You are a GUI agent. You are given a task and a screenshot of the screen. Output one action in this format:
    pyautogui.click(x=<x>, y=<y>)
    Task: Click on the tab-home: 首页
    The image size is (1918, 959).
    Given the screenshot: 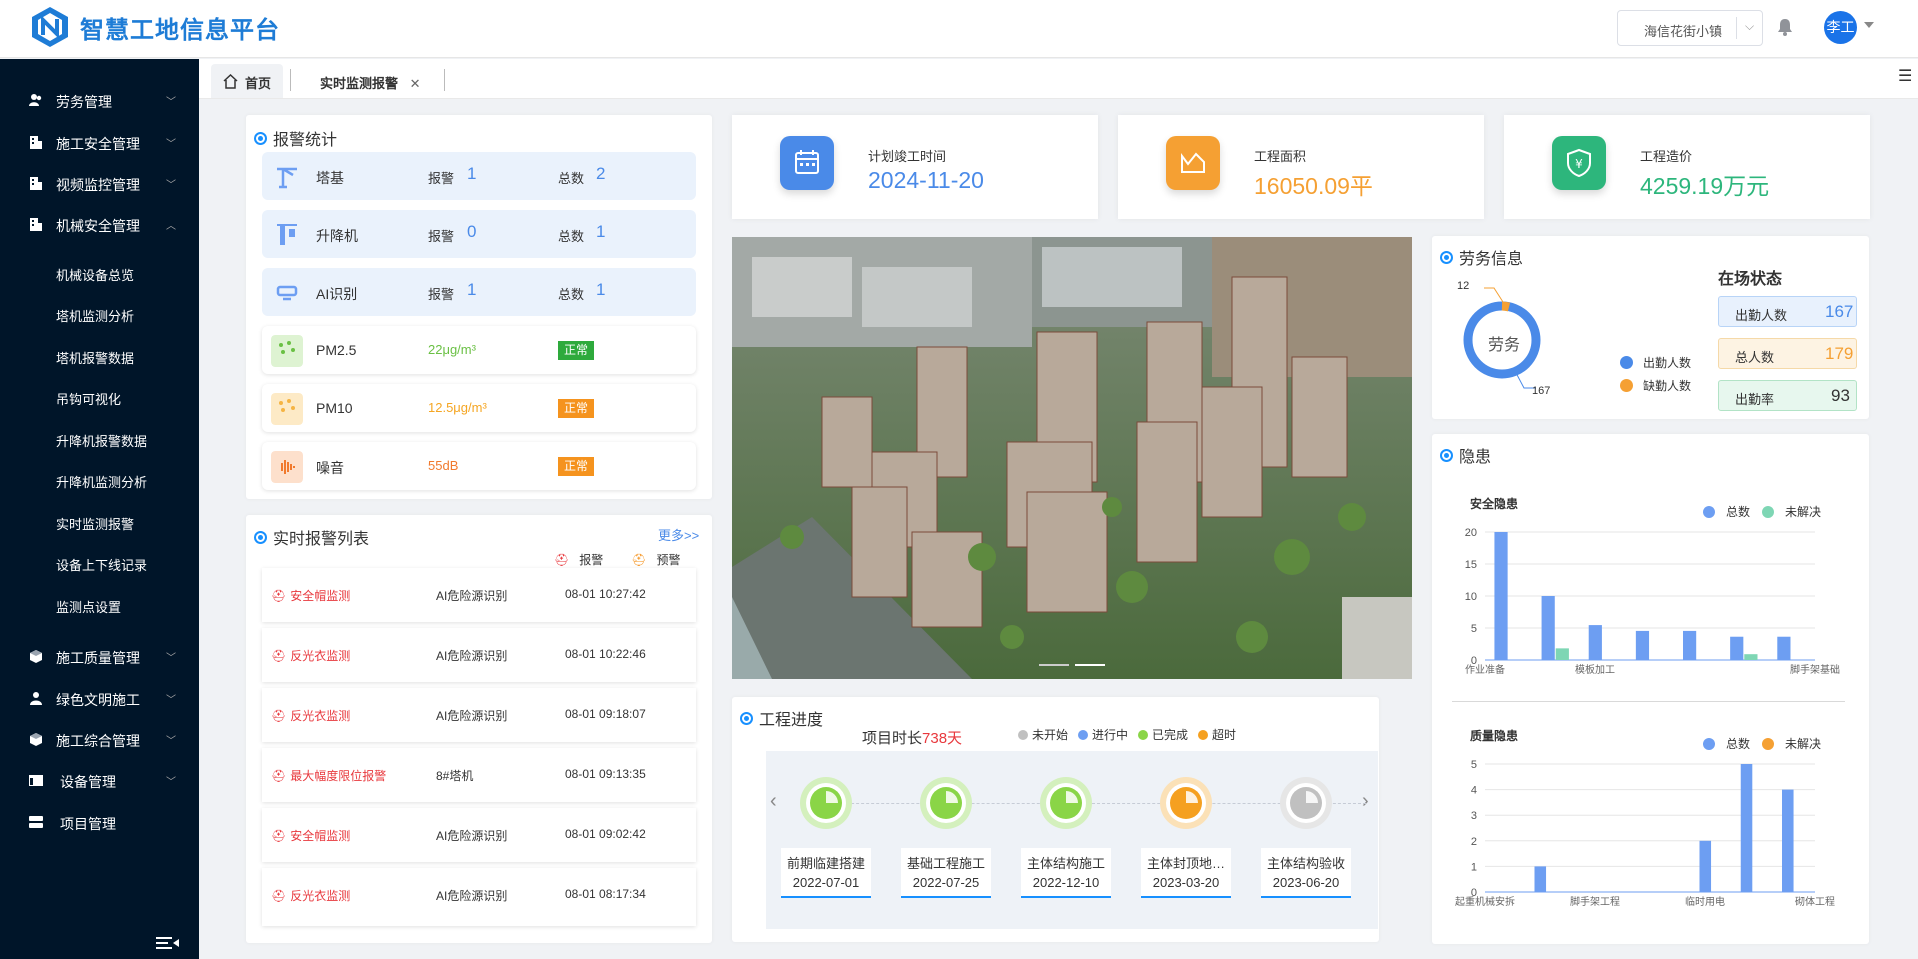 What is the action you would take?
    pyautogui.click(x=247, y=81)
    